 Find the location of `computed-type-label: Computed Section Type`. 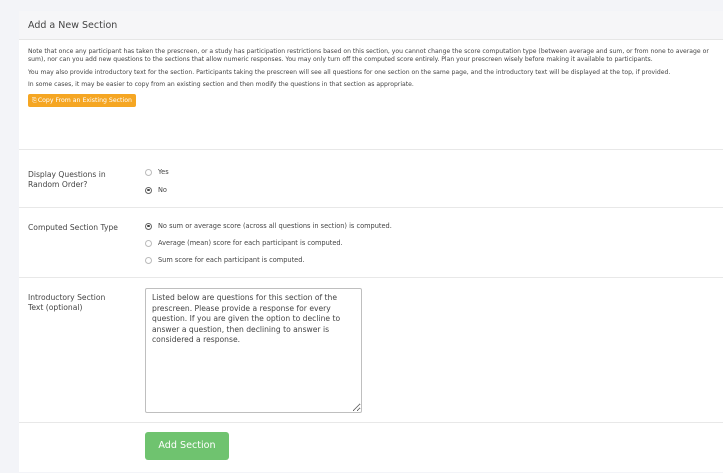

computed-type-label: Computed Section Type is located at coordinates (73, 227).